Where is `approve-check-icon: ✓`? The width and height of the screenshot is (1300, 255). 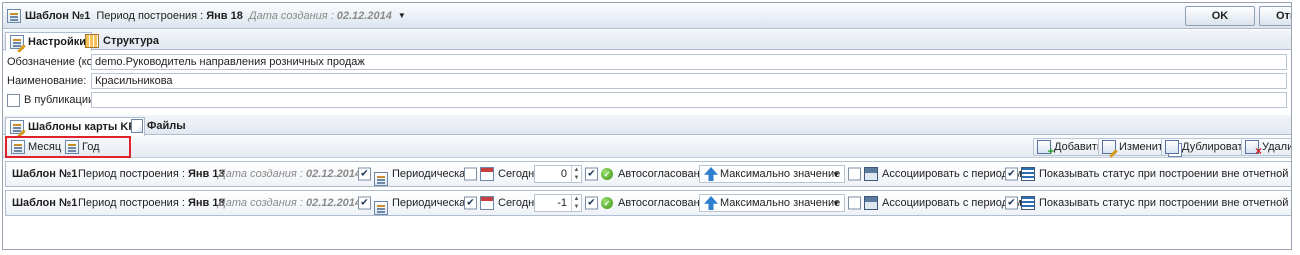
approve-check-icon: ✓ is located at coordinates (607, 203).